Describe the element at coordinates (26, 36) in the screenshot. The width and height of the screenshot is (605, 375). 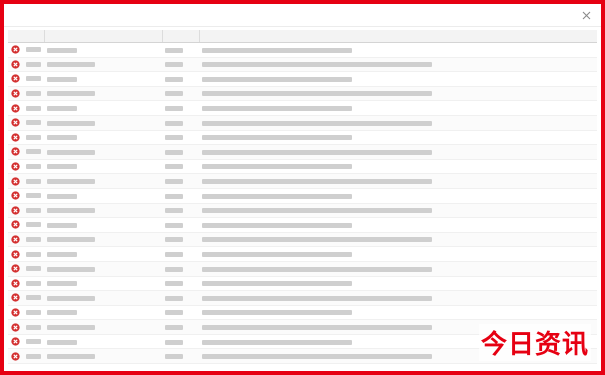
I see `column-header-level` at that location.